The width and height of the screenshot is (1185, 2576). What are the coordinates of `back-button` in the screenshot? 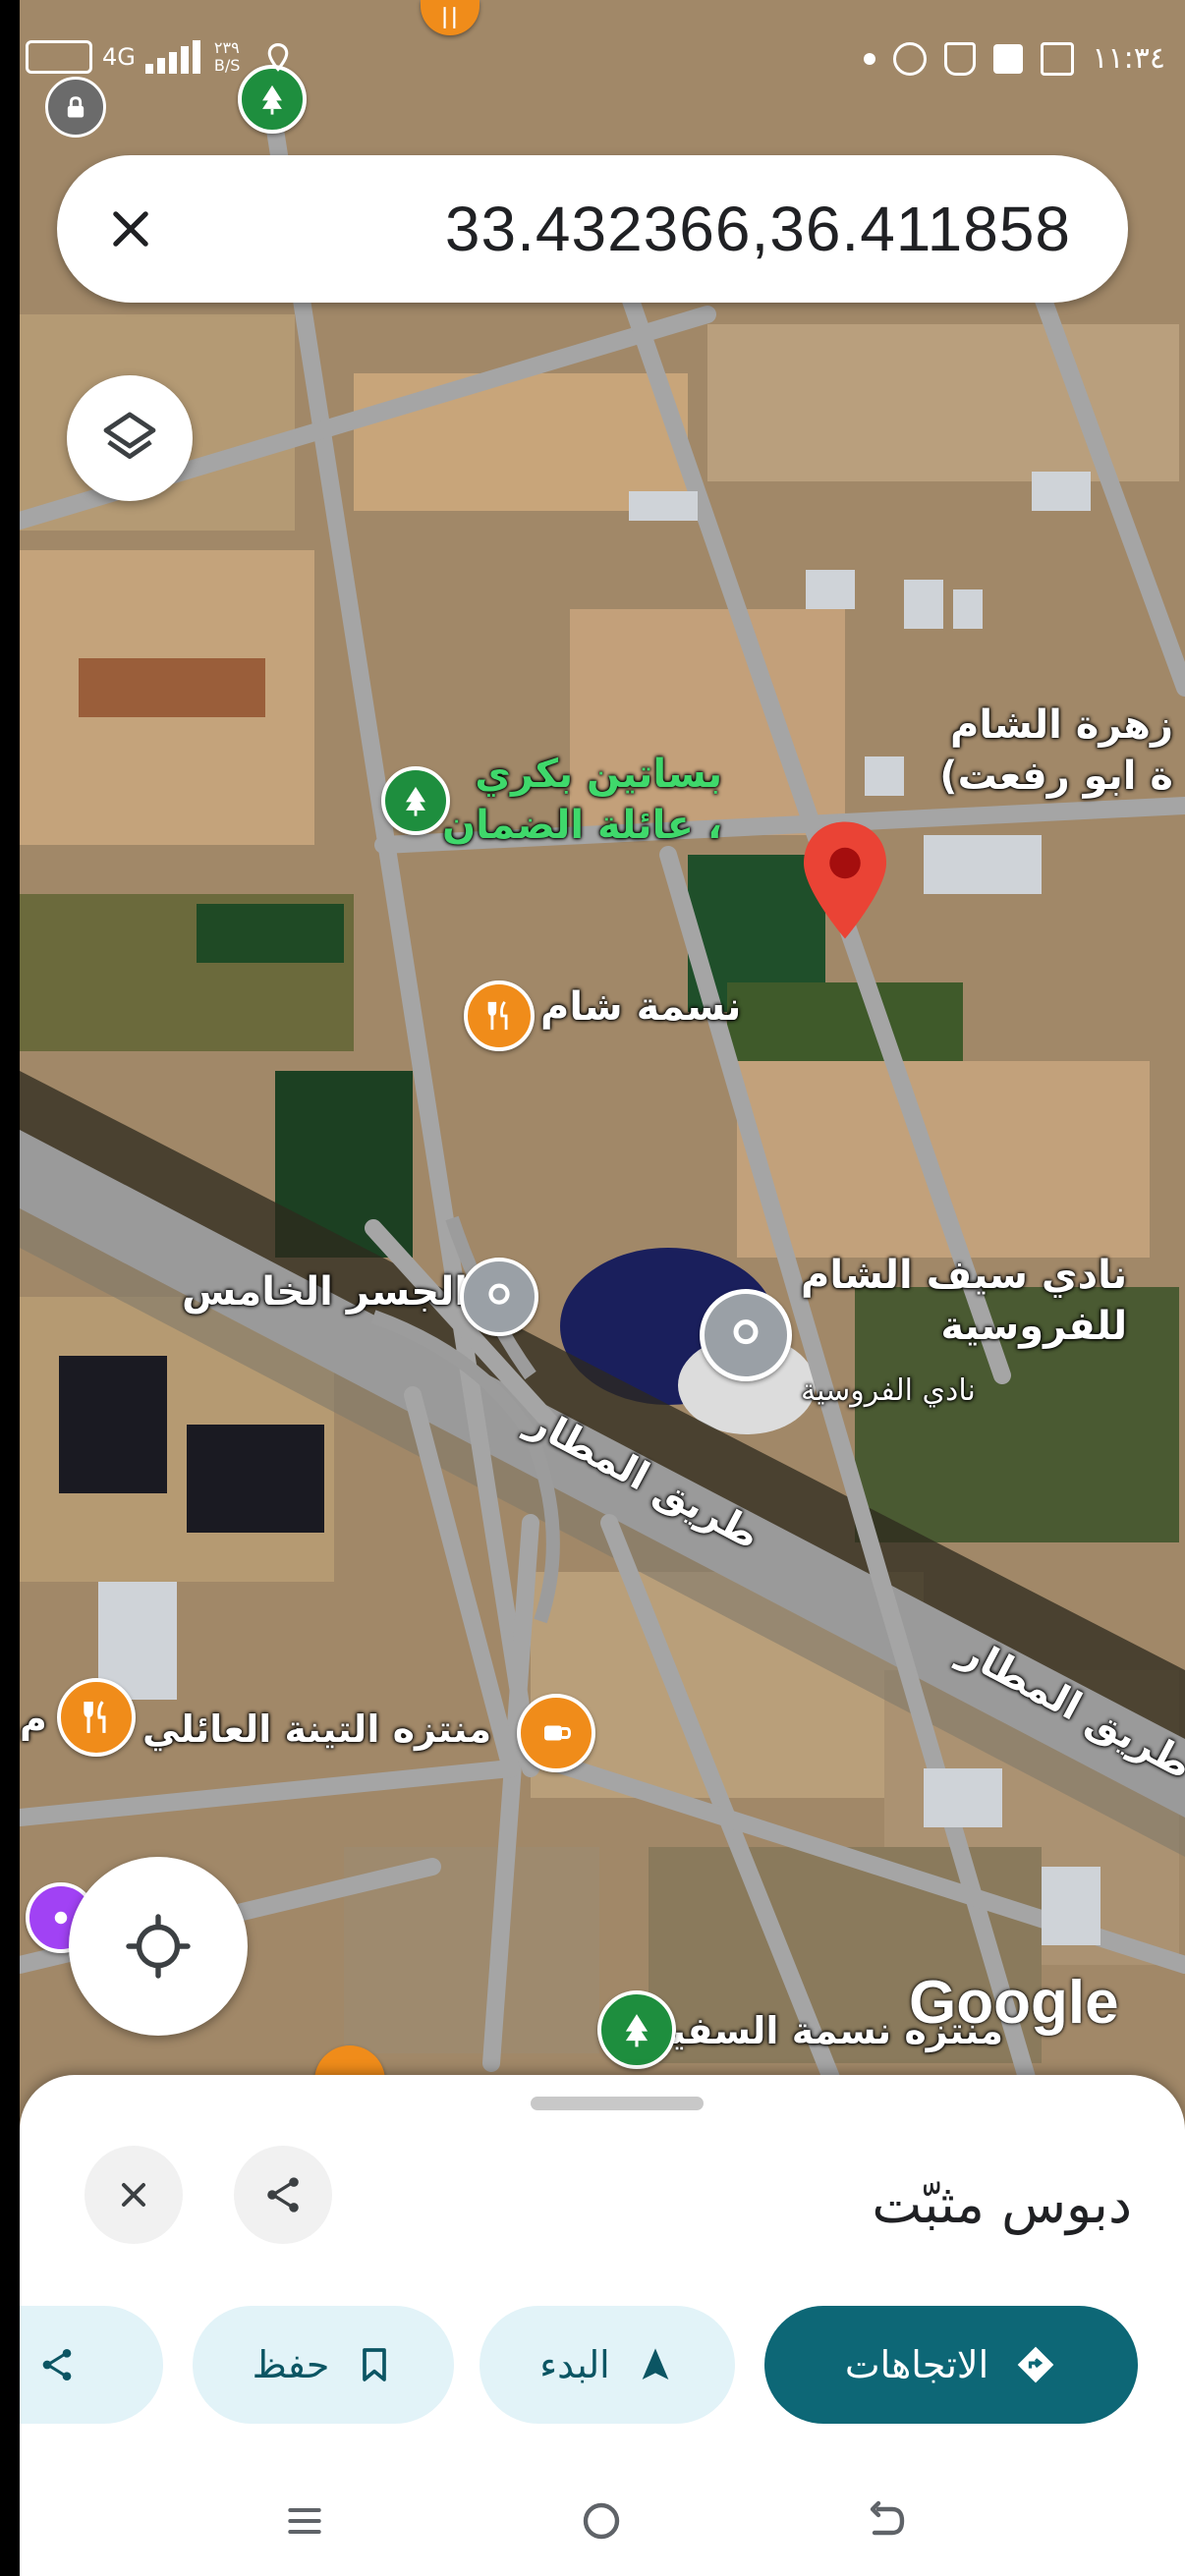 It's located at (887, 2521).